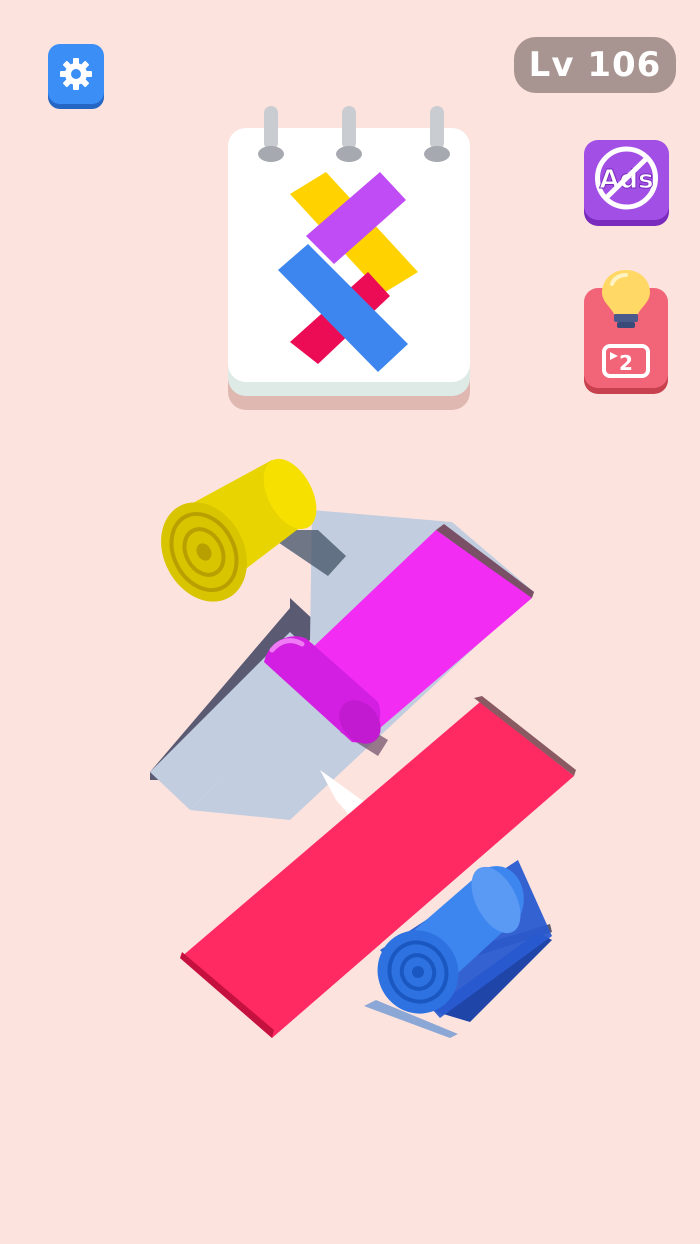  I want to click on video-play-icon: 2, so click(626, 361).